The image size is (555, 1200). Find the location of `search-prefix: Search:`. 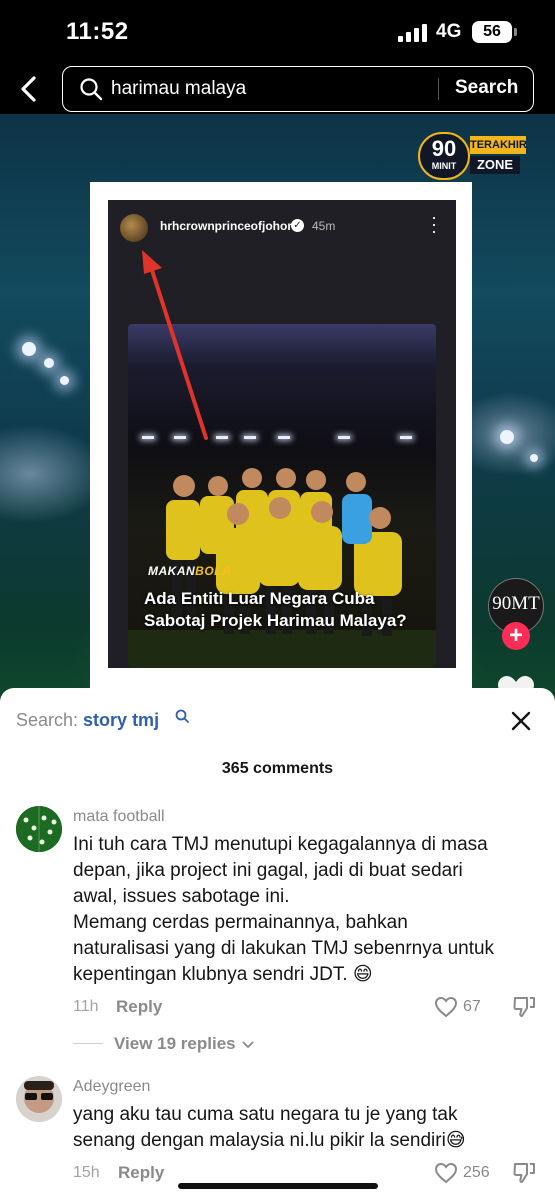

search-prefix: Search: is located at coordinates (50, 720).